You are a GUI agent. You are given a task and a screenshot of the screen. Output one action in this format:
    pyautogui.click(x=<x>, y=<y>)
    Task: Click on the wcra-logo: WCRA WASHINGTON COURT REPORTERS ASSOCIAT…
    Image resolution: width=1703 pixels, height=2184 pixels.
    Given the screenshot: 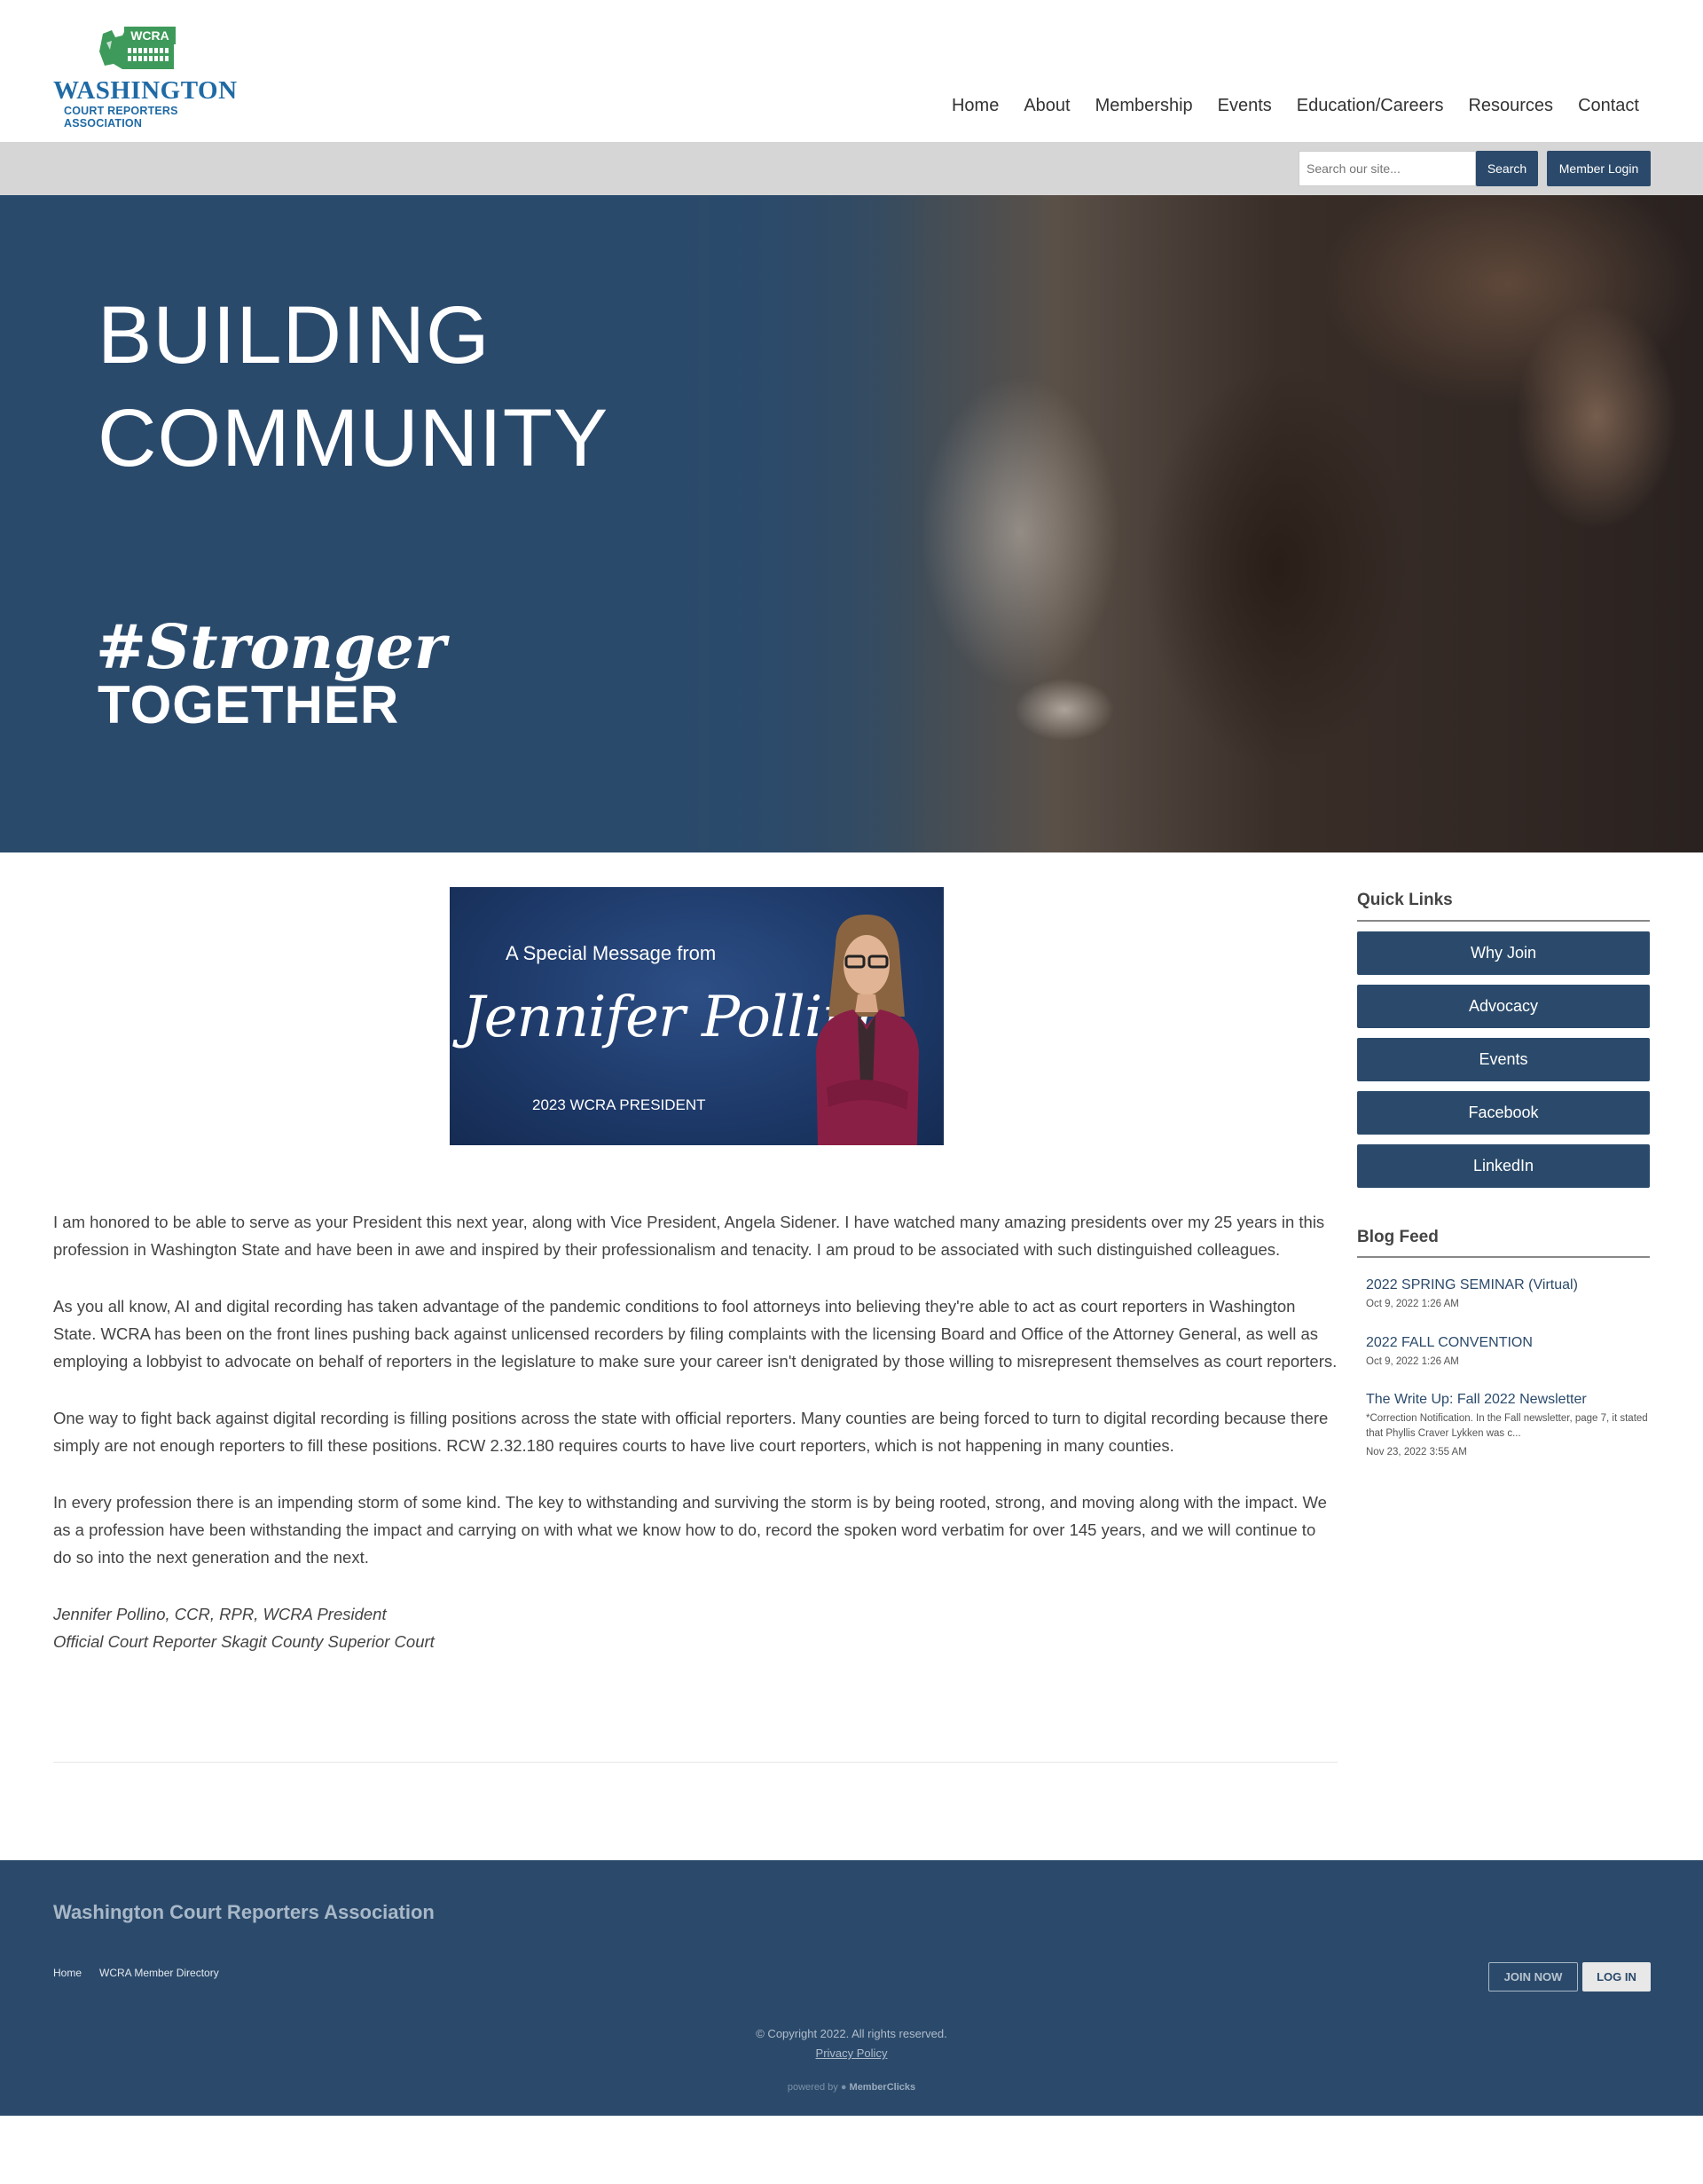 What is the action you would take?
    pyautogui.click(x=145, y=77)
    